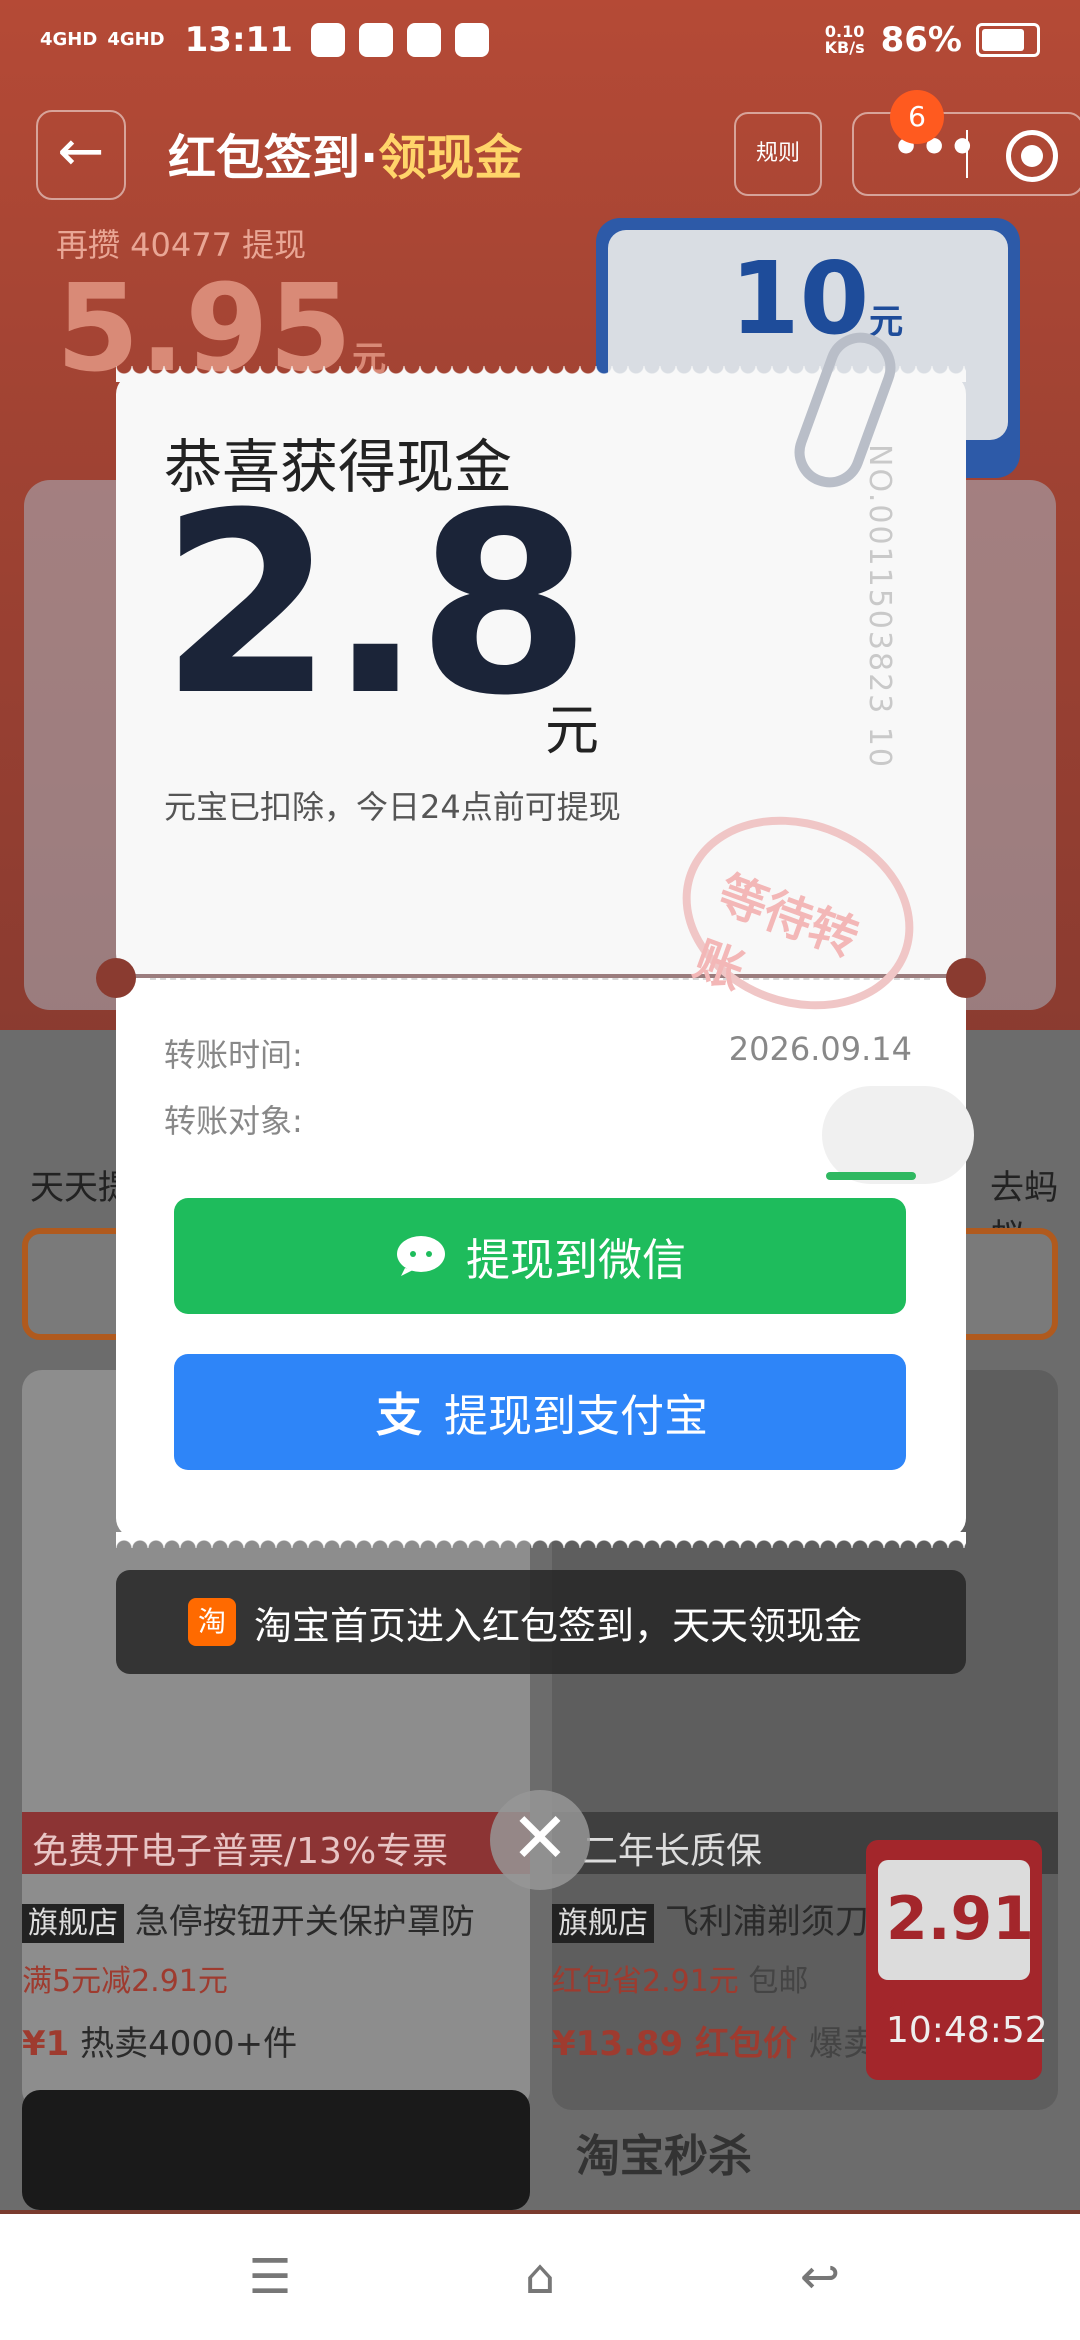  I want to click on system-navigation-bar: ☰ ⌂ ↩, so click(540, 2277).